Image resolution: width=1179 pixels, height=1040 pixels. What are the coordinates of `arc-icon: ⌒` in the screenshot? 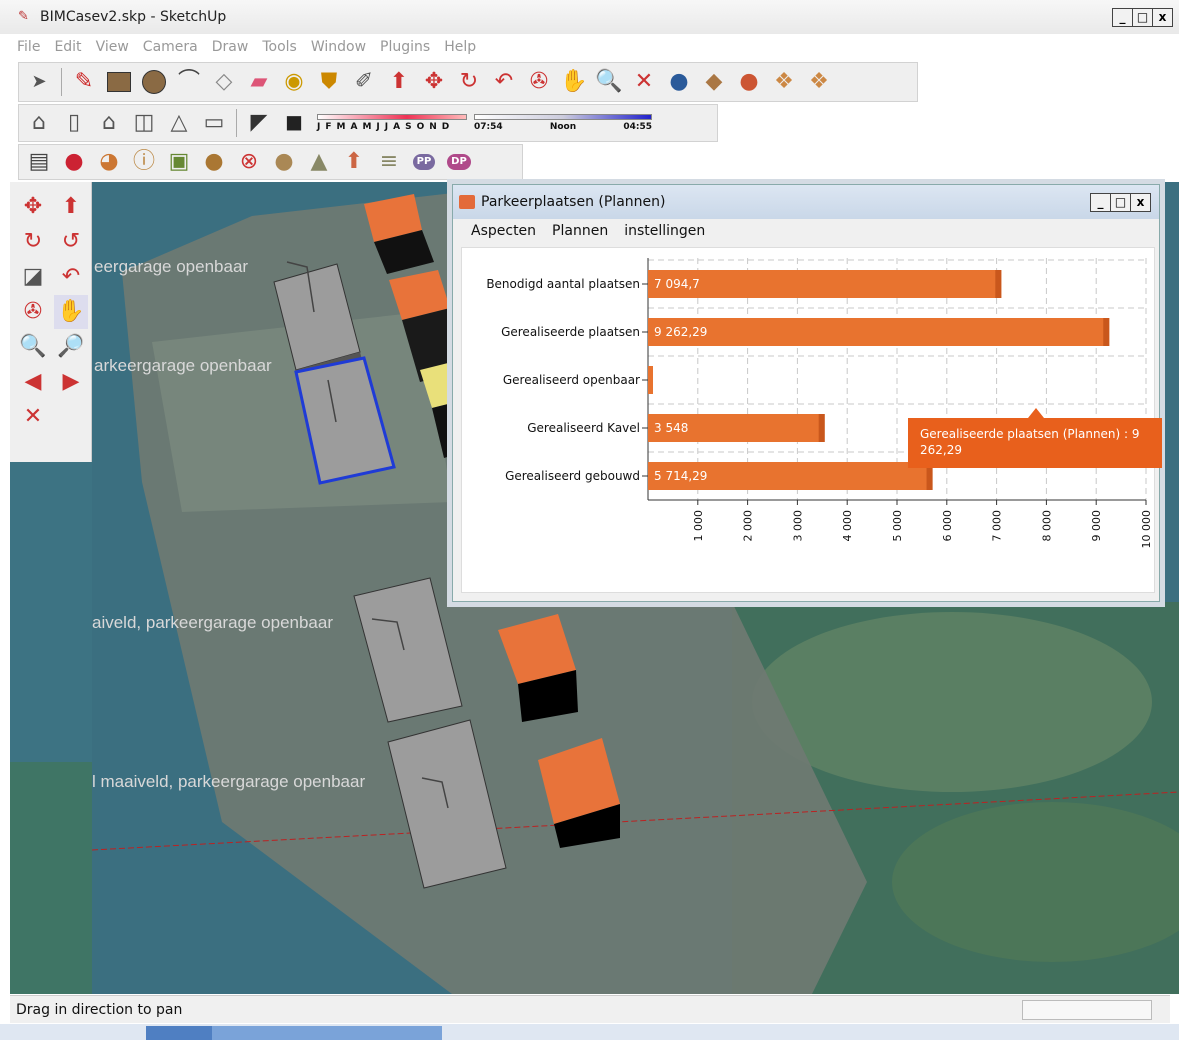 It's located at (189, 82).